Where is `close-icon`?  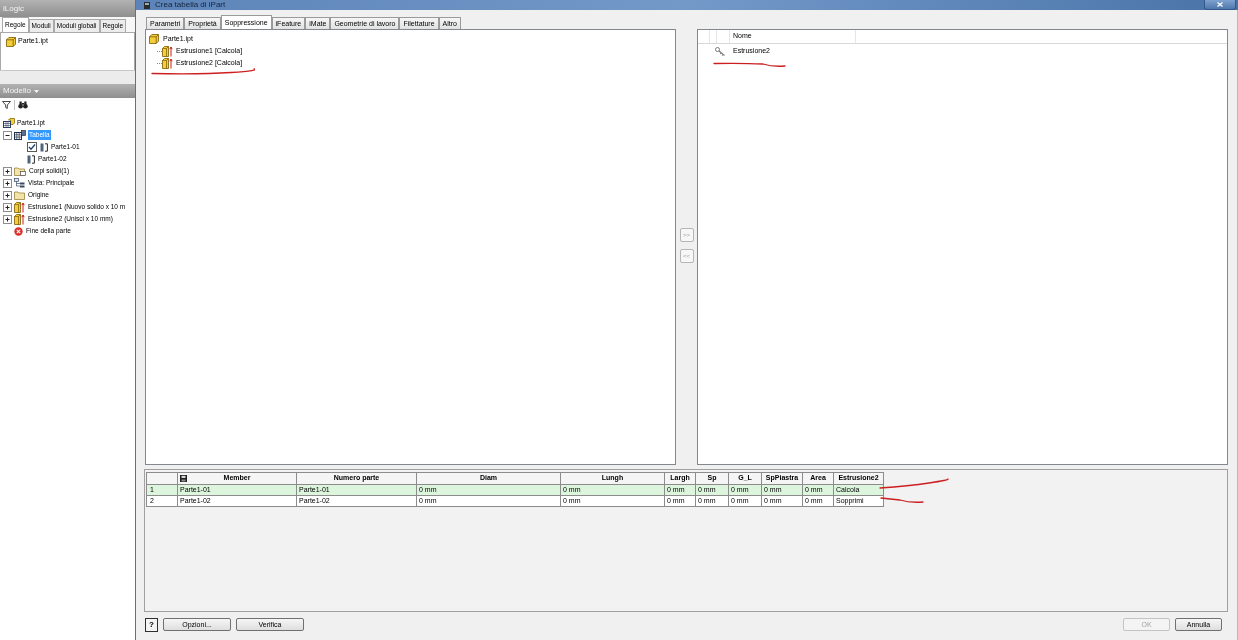
close-icon is located at coordinates (1220, 4).